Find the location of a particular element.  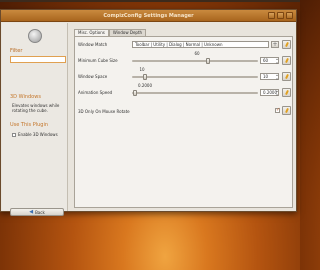

tab-bar: Misc. Options Window Depth is located at coordinates (110, 32).